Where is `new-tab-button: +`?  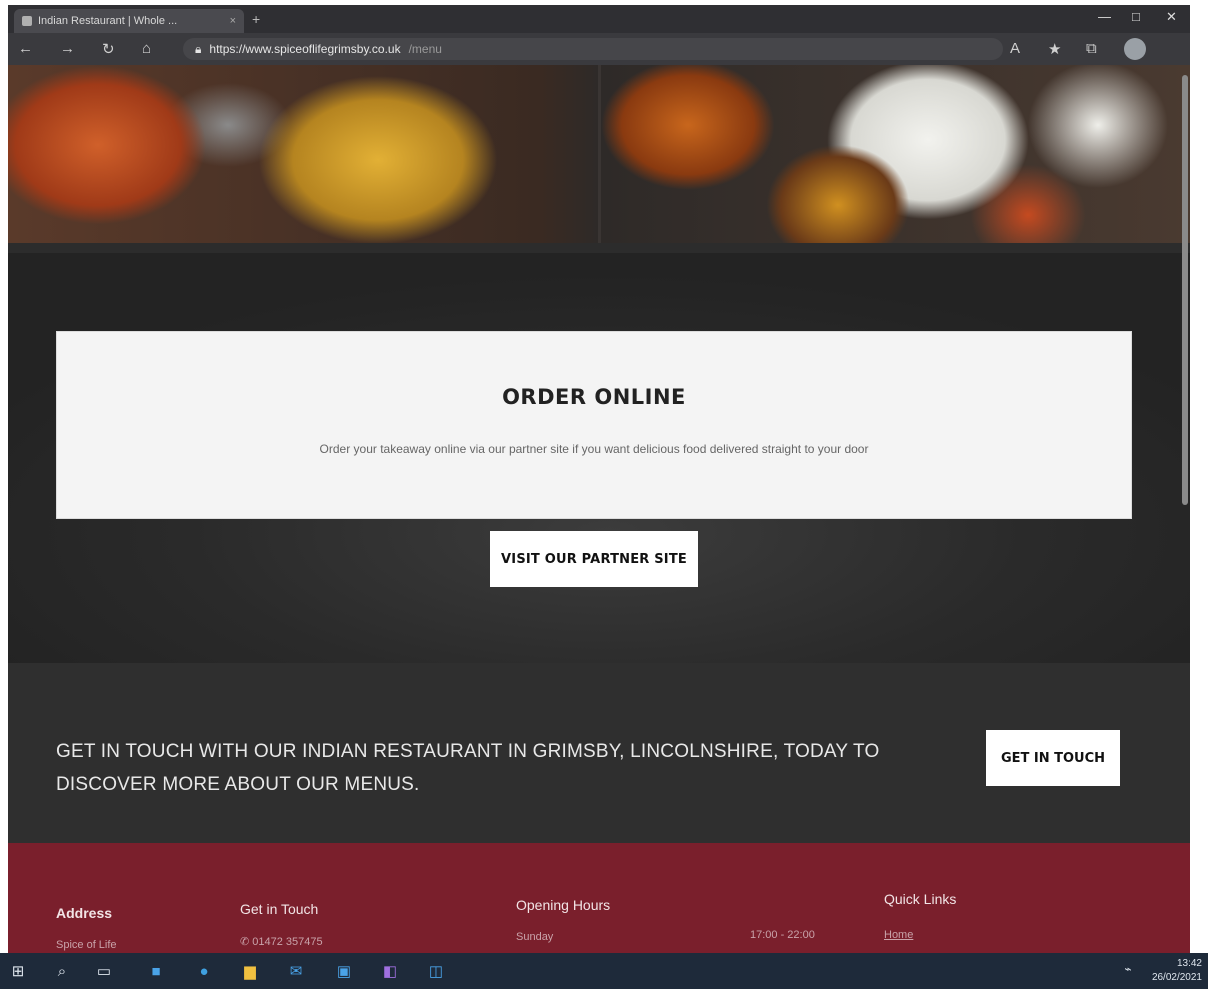
new-tab-button: + is located at coordinates (256, 19).